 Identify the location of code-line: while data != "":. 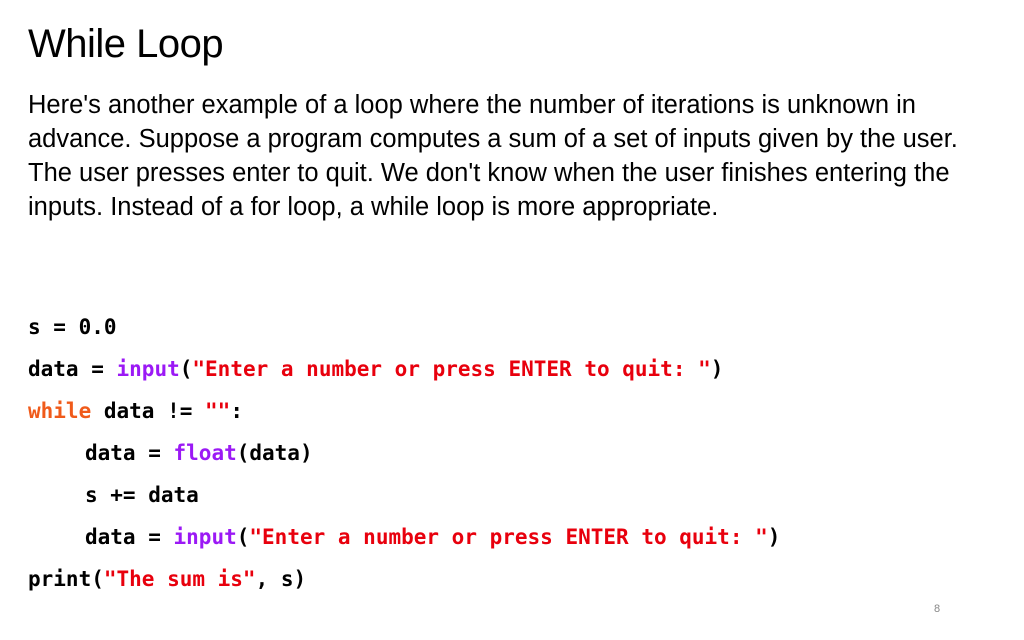
(404, 415).